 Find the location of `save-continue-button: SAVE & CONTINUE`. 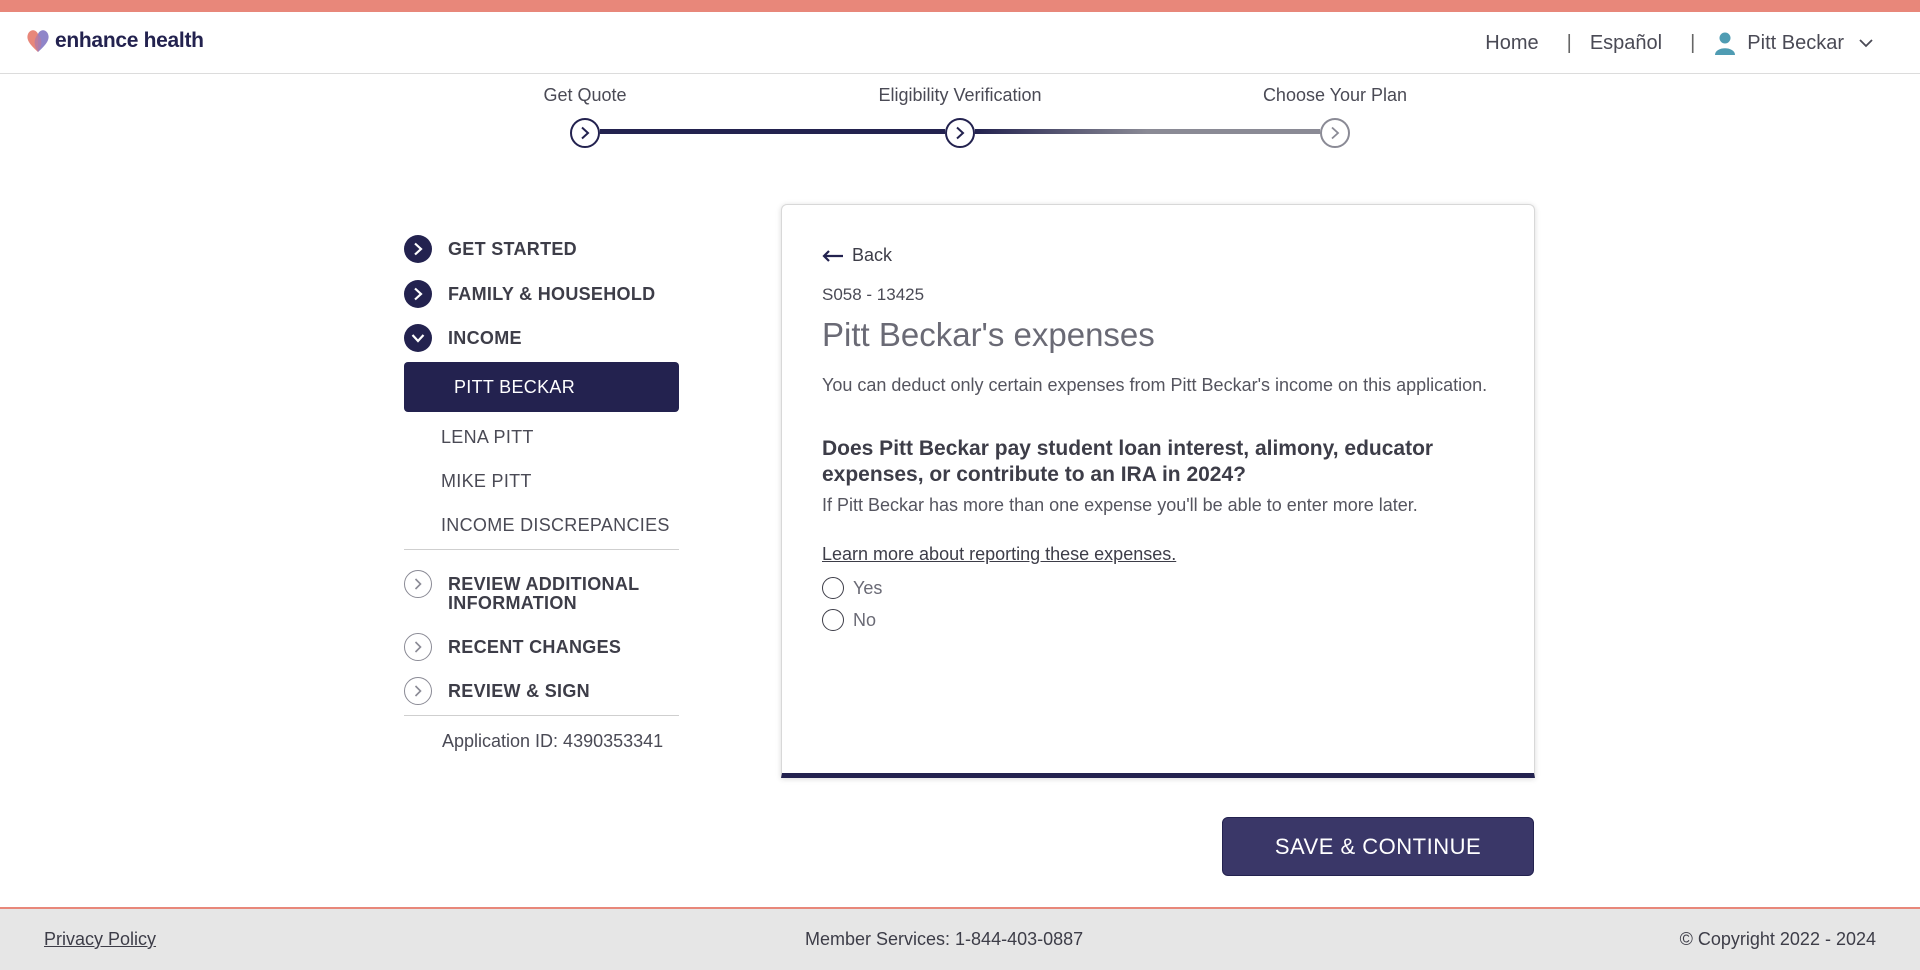

save-continue-button: SAVE & CONTINUE is located at coordinates (1378, 846).